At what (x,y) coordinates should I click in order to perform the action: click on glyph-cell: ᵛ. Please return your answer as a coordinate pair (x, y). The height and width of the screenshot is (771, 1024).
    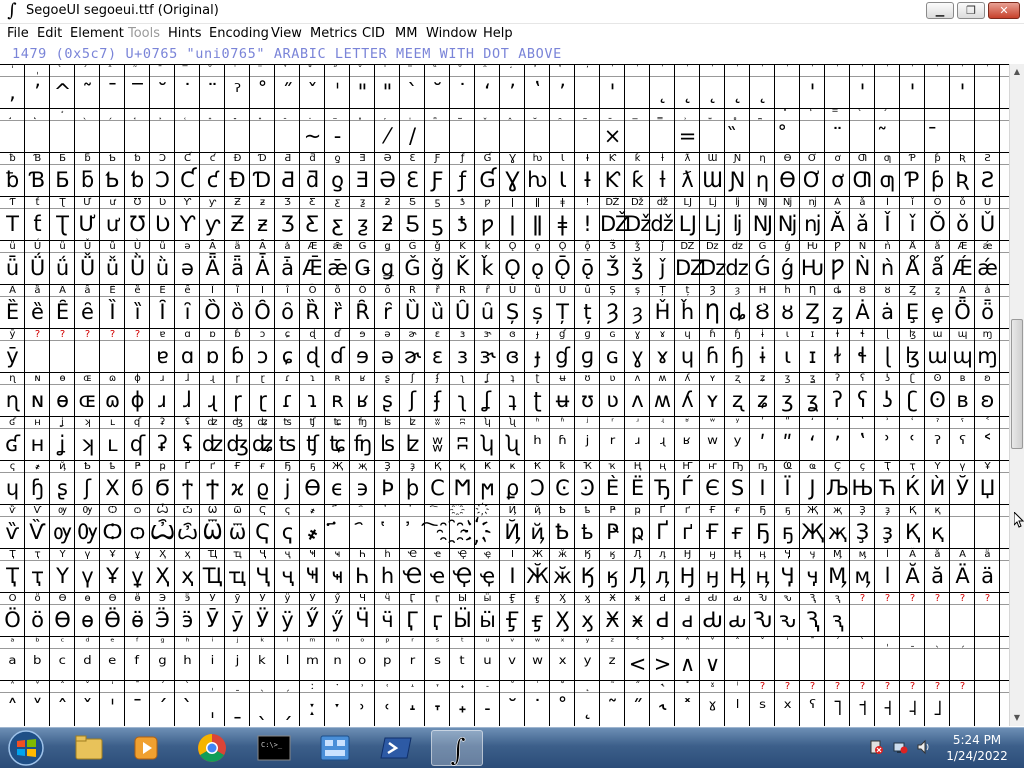
    Looking at the image, I should click on (512, 664).